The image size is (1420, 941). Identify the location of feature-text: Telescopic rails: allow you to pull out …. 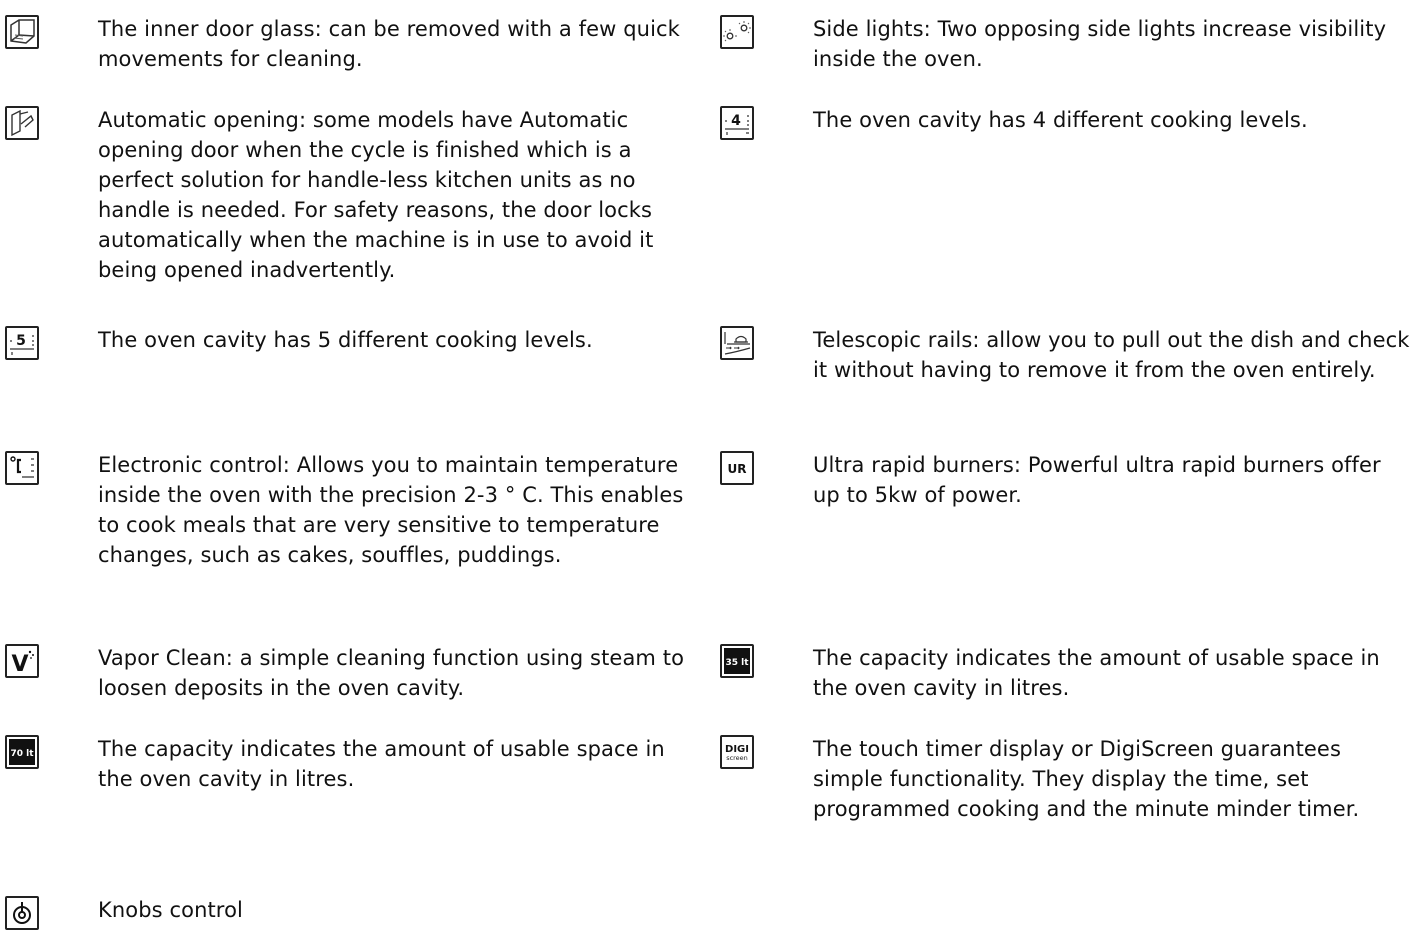
(1111, 355).